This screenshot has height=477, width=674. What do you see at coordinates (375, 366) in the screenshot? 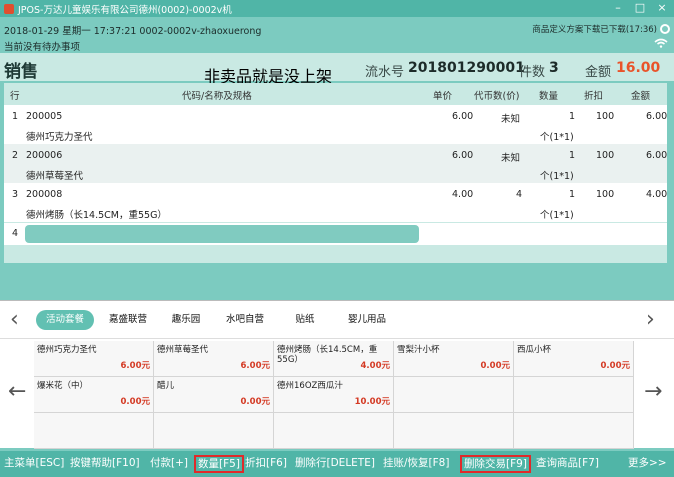
I see `product-price: 4.00元` at bounding box center [375, 366].